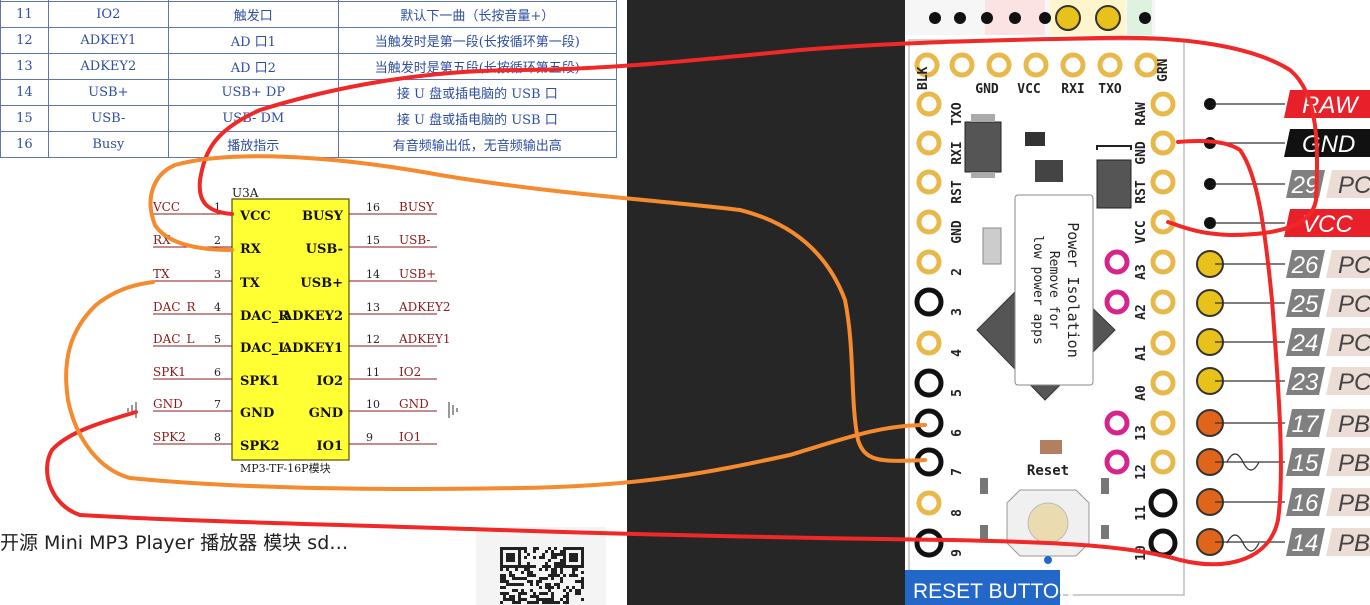  What do you see at coordinates (373, 404) in the screenshot?
I see `schematic-pin-number: 10` at bounding box center [373, 404].